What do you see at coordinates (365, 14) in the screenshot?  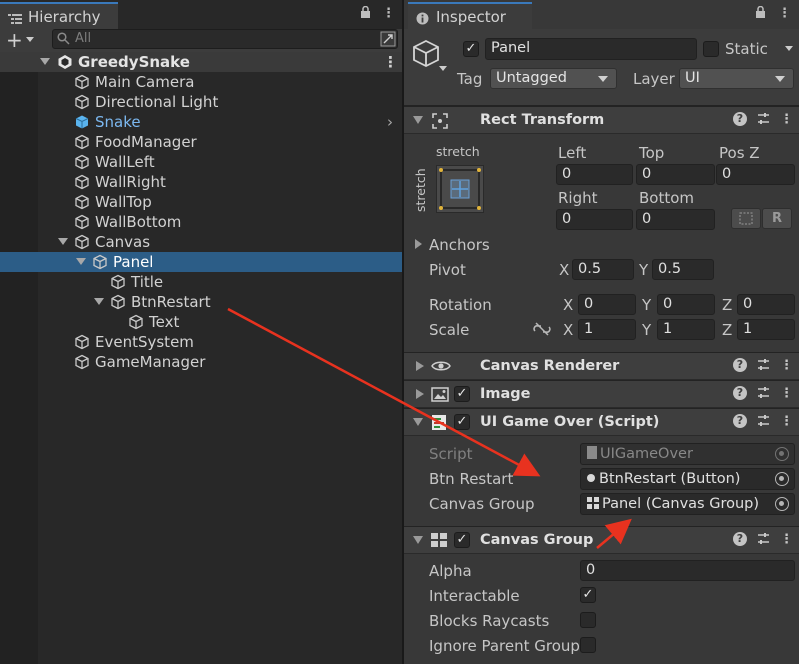 I see `lock-icon` at bounding box center [365, 14].